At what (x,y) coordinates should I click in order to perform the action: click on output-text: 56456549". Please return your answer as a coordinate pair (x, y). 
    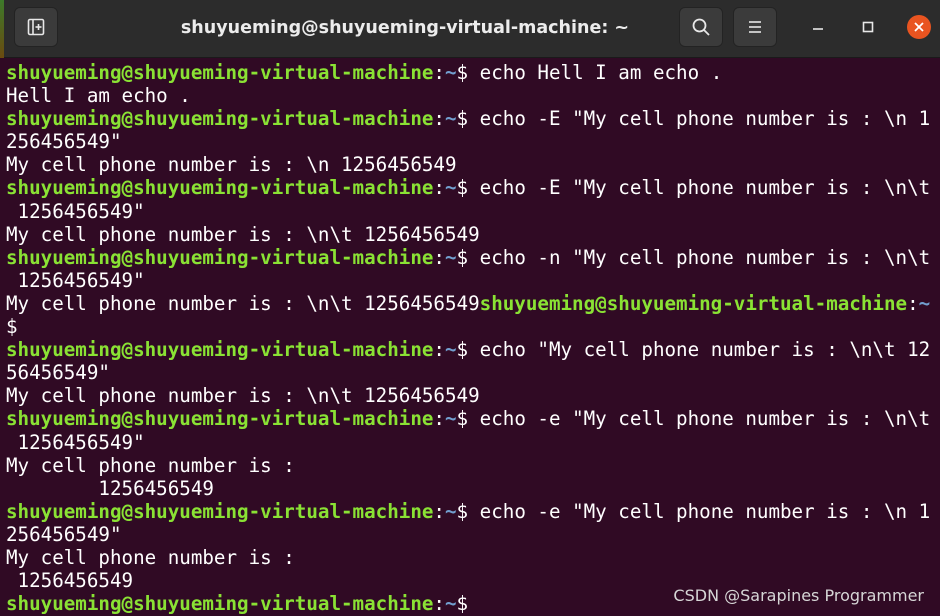
    Looking at the image, I should click on (58, 373).